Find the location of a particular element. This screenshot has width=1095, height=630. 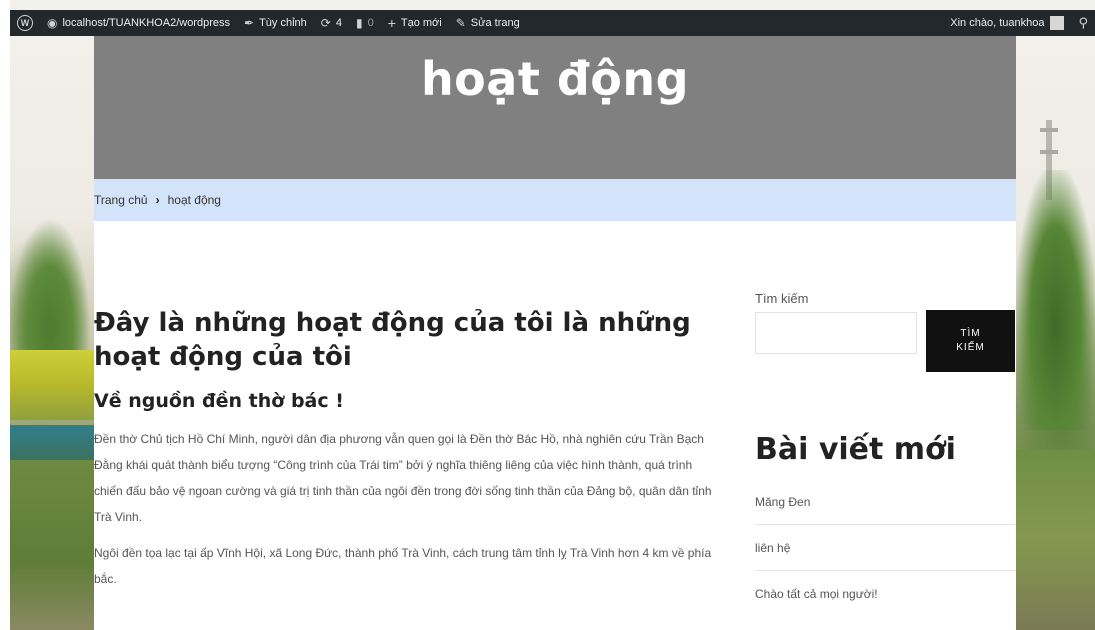

customize-link: ✒ Tùy chỉnh is located at coordinates (275, 23).